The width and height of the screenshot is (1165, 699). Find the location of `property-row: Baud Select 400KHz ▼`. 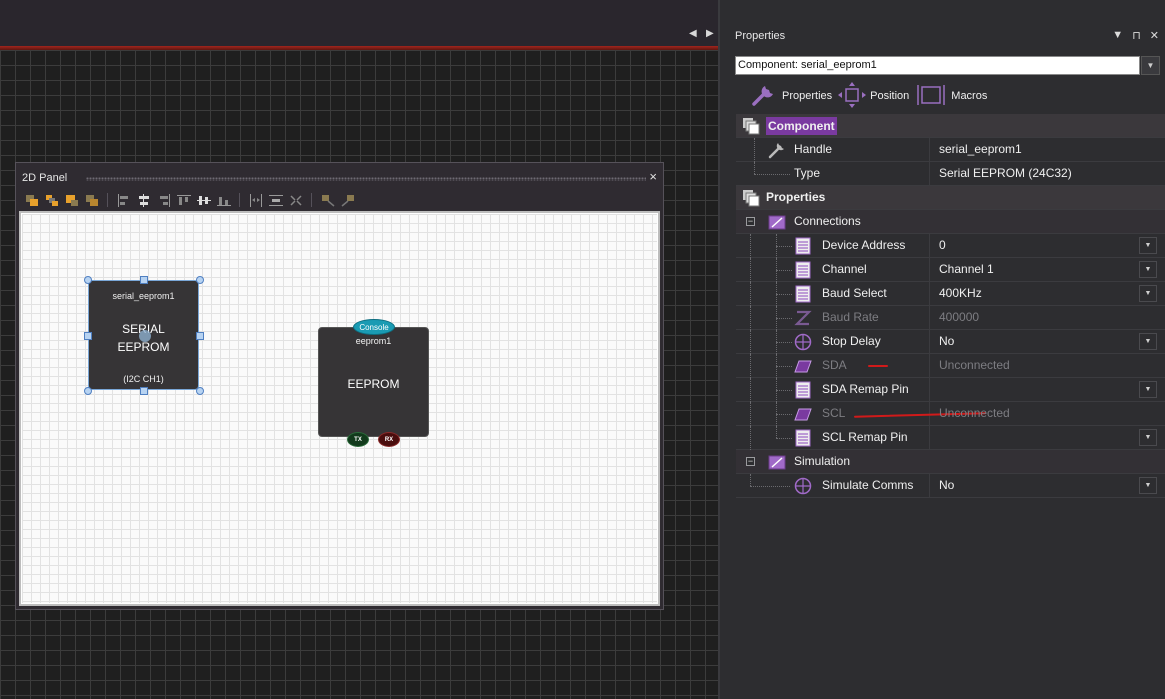

property-row: Baud Select 400KHz ▼ is located at coordinates (950, 294).